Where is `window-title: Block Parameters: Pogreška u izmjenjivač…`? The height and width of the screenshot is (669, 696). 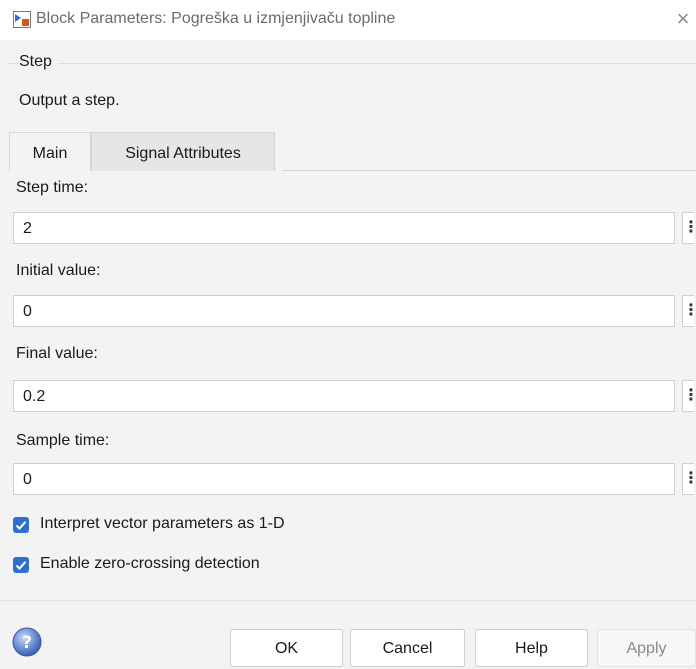 window-title: Block Parameters: Pogreška u izmjenjivač… is located at coordinates (216, 18).